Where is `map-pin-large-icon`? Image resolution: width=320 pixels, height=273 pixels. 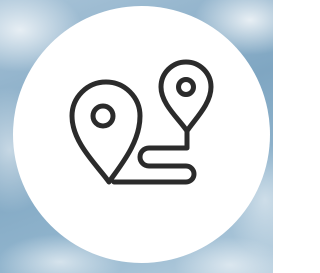
map-pin-large-icon is located at coordinates (106, 132).